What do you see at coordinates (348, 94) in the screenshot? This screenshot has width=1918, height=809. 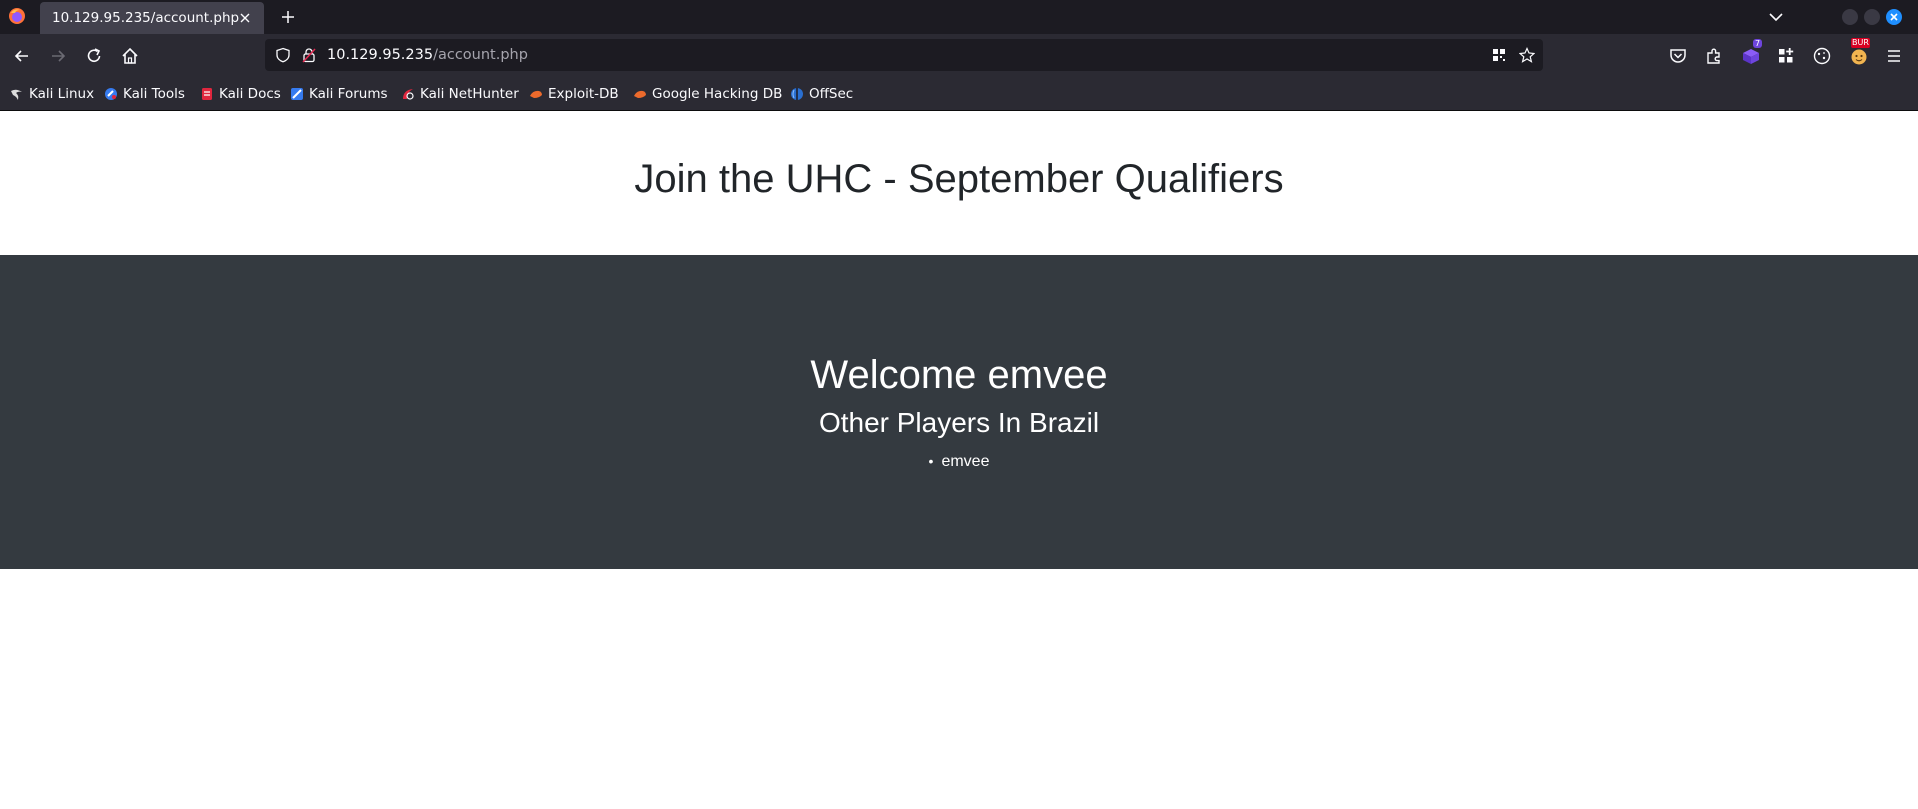 I see `bookmark-label: Kali Forums` at bounding box center [348, 94].